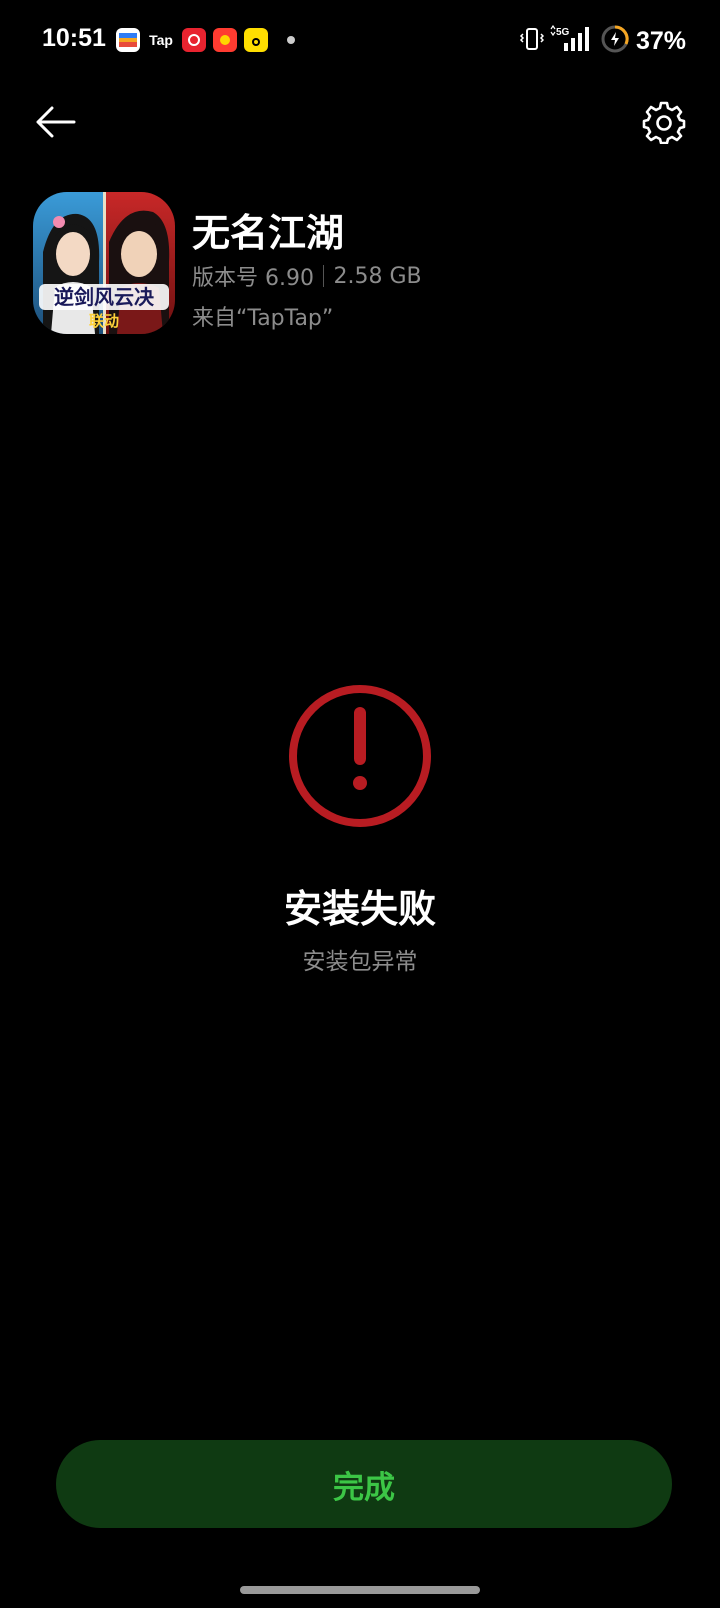  I want to click on meta-divider, so click(323, 276).